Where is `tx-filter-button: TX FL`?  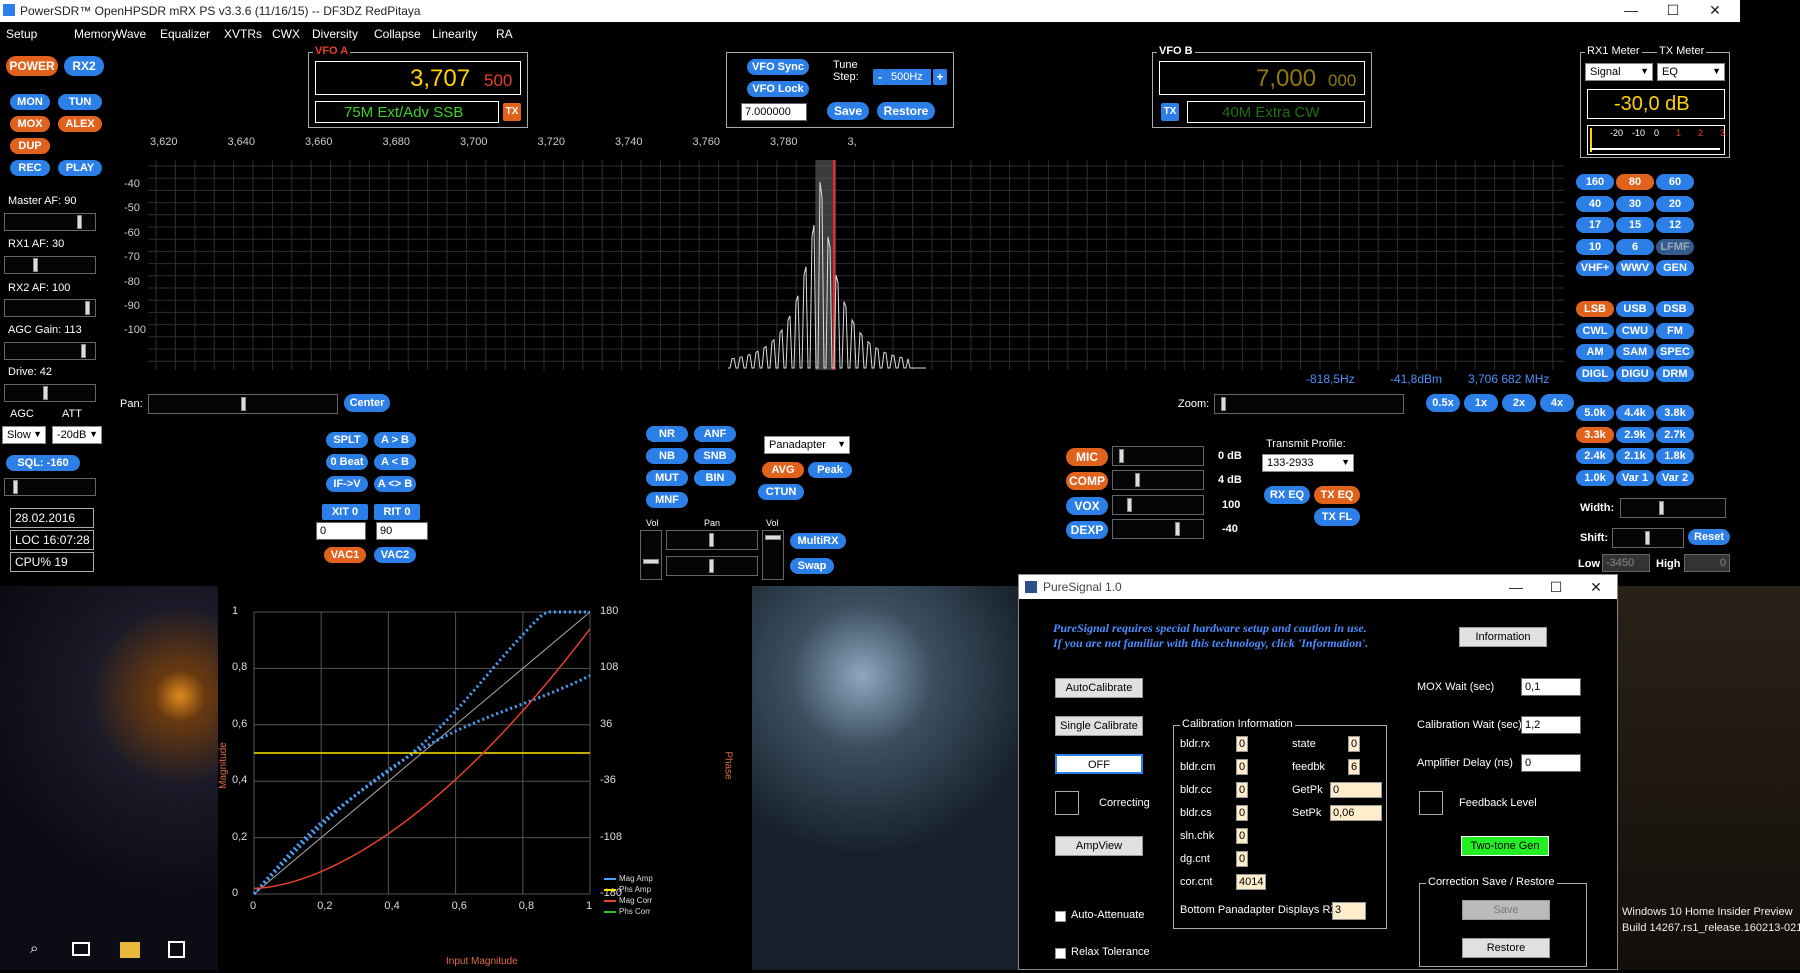
tx-filter-button: TX FL is located at coordinates (1337, 517).